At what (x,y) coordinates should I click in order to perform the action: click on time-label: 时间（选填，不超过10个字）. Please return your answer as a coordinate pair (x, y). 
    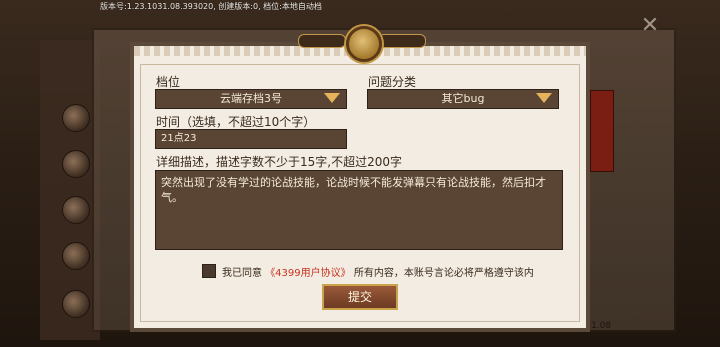
    Looking at the image, I should click on (236, 122).